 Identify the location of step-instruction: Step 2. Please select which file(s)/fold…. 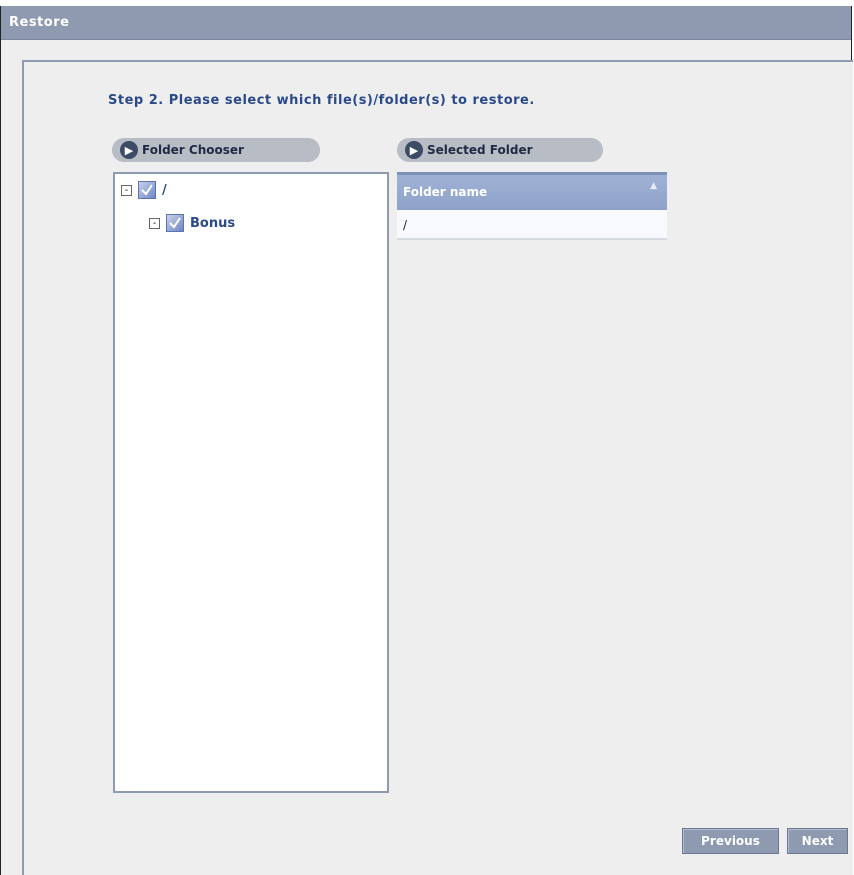
(321, 100).